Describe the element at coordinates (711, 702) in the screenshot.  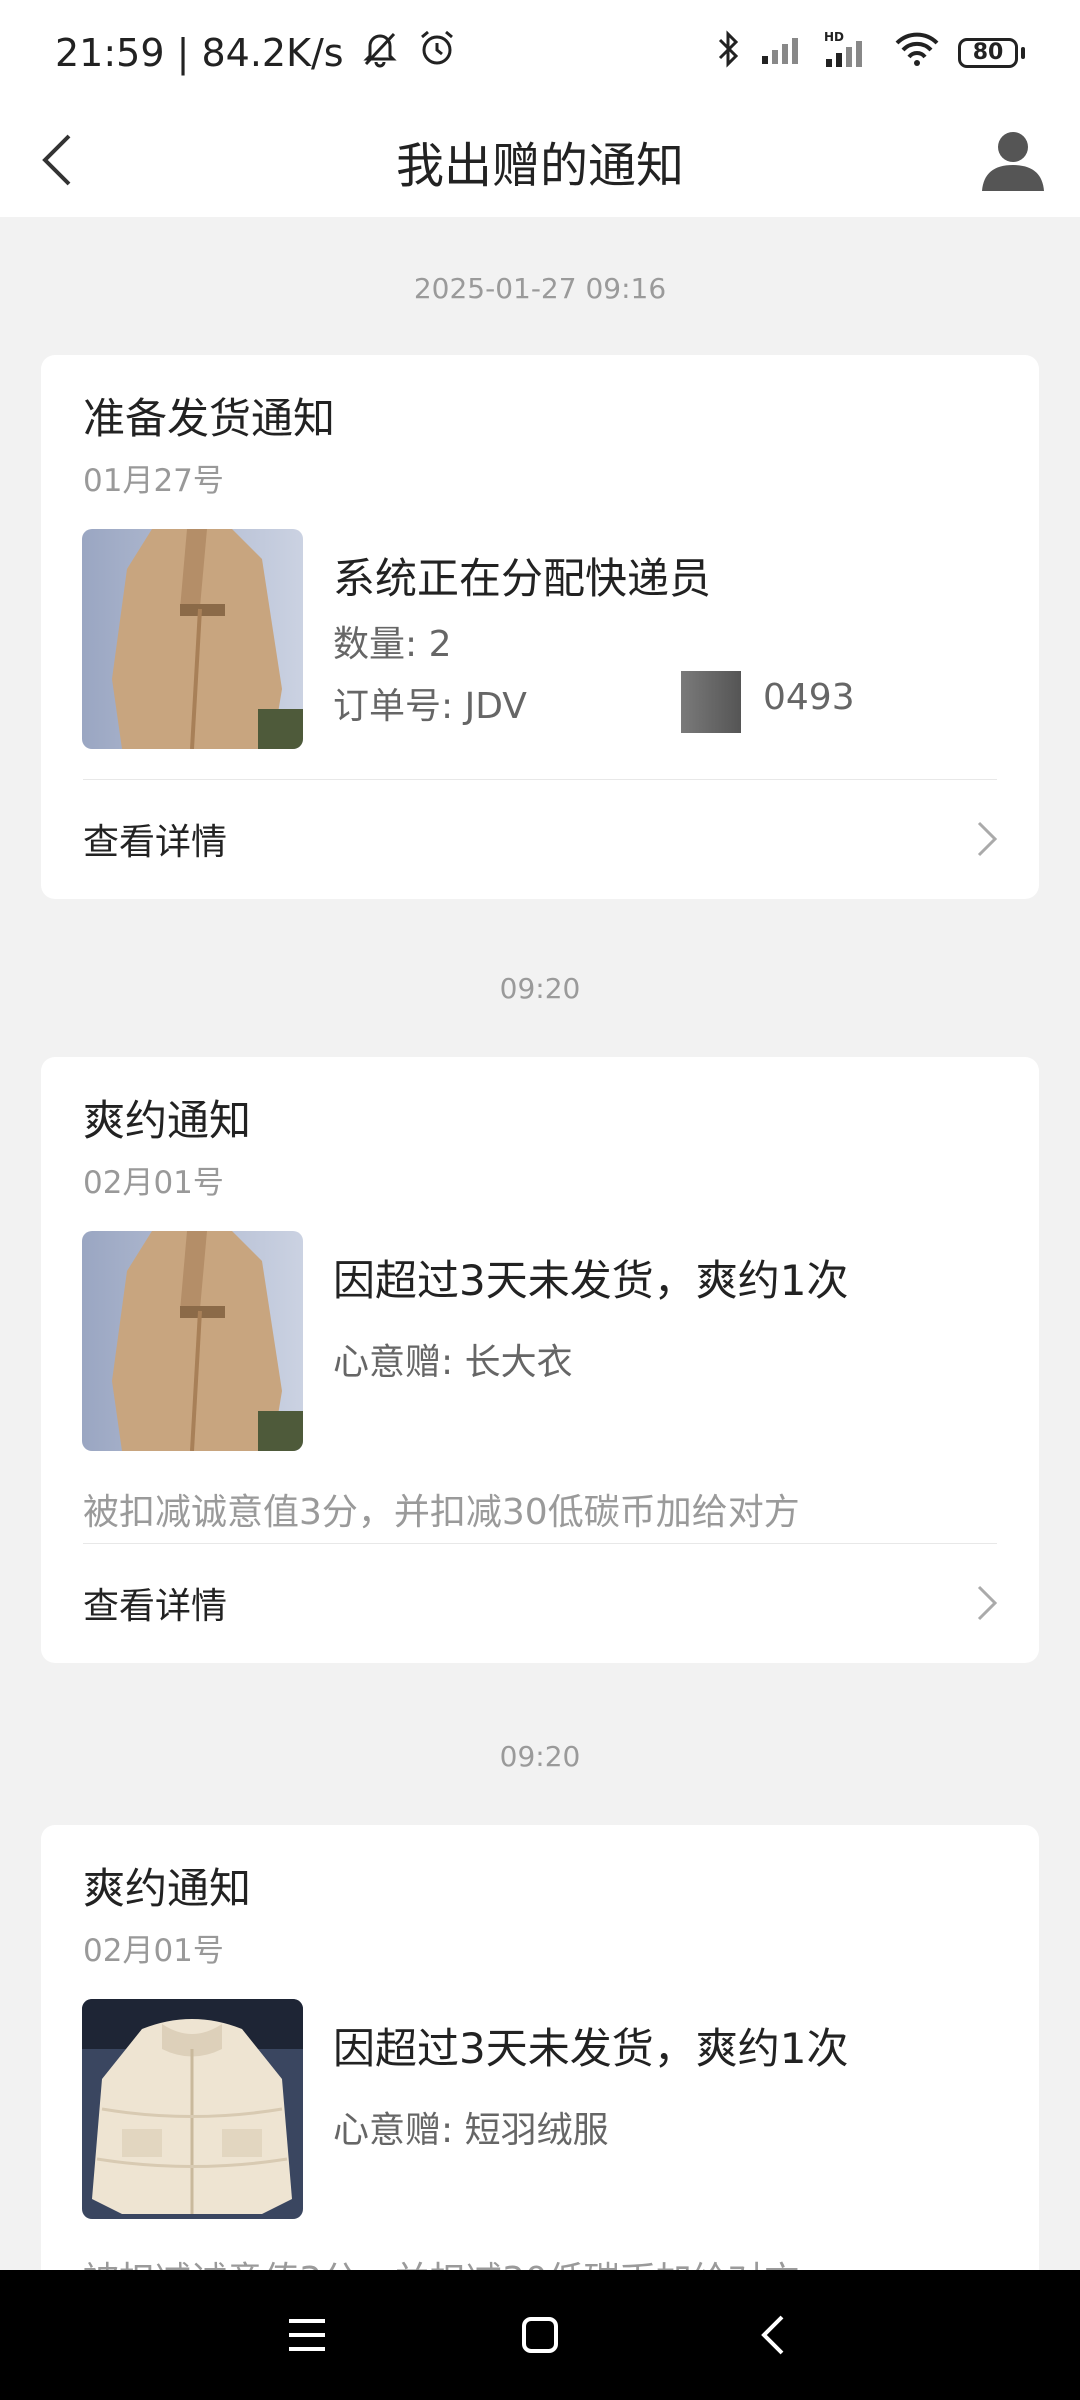
I see `redaction-block` at that location.